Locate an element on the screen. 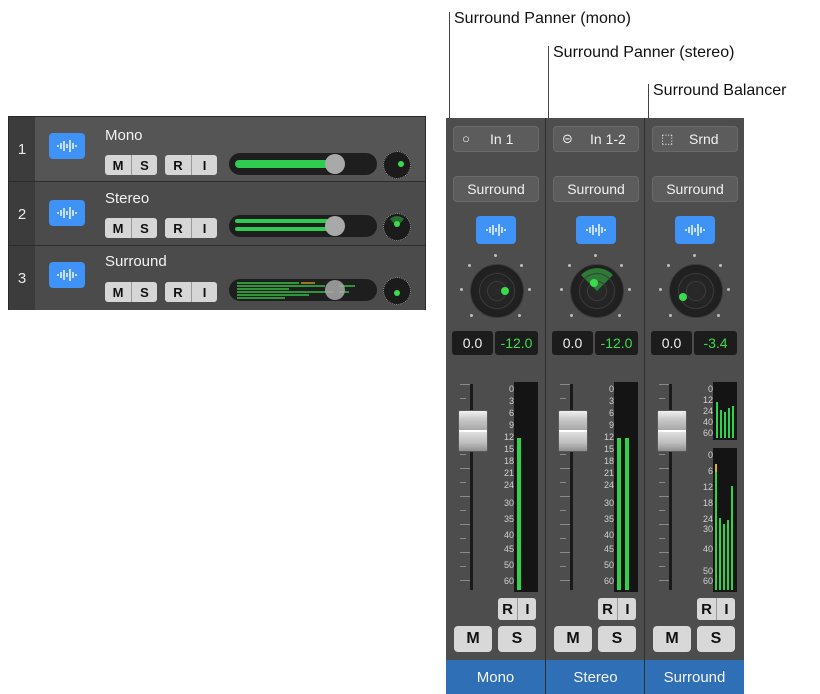 The height and width of the screenshot is (694, 820). input-slot: ○ In 1 is located at coordinates (496, 139).